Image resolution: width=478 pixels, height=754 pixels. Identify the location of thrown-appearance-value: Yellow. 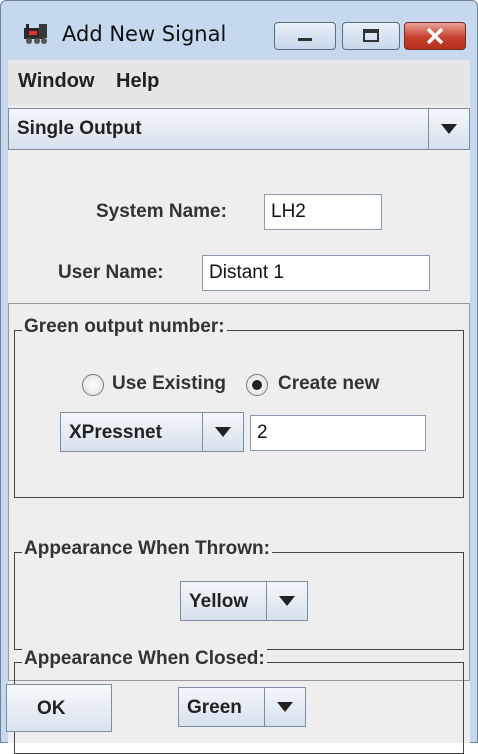
(219, 601).